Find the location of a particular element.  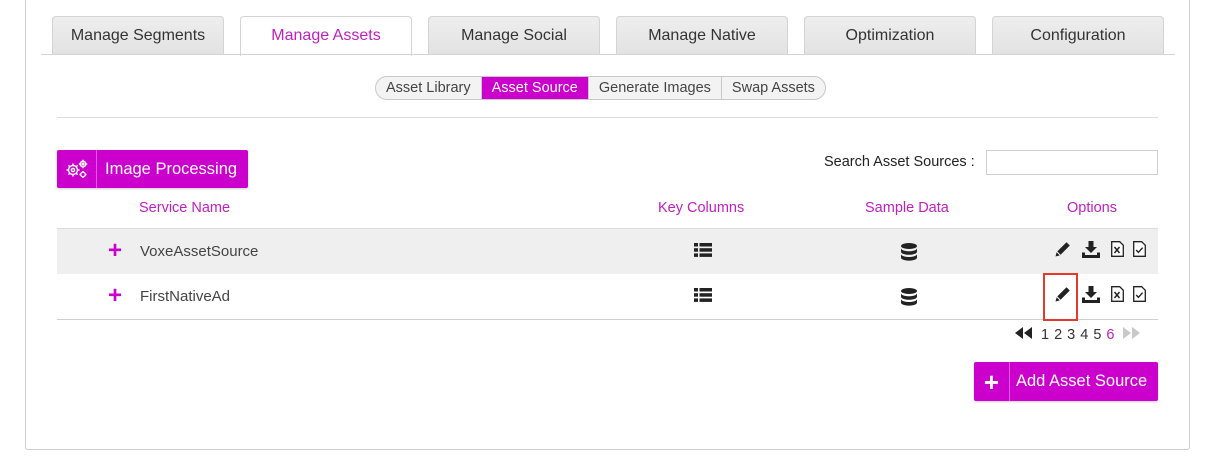

subnav-generate-images: Generate Images is located at coordinates (654, 88).